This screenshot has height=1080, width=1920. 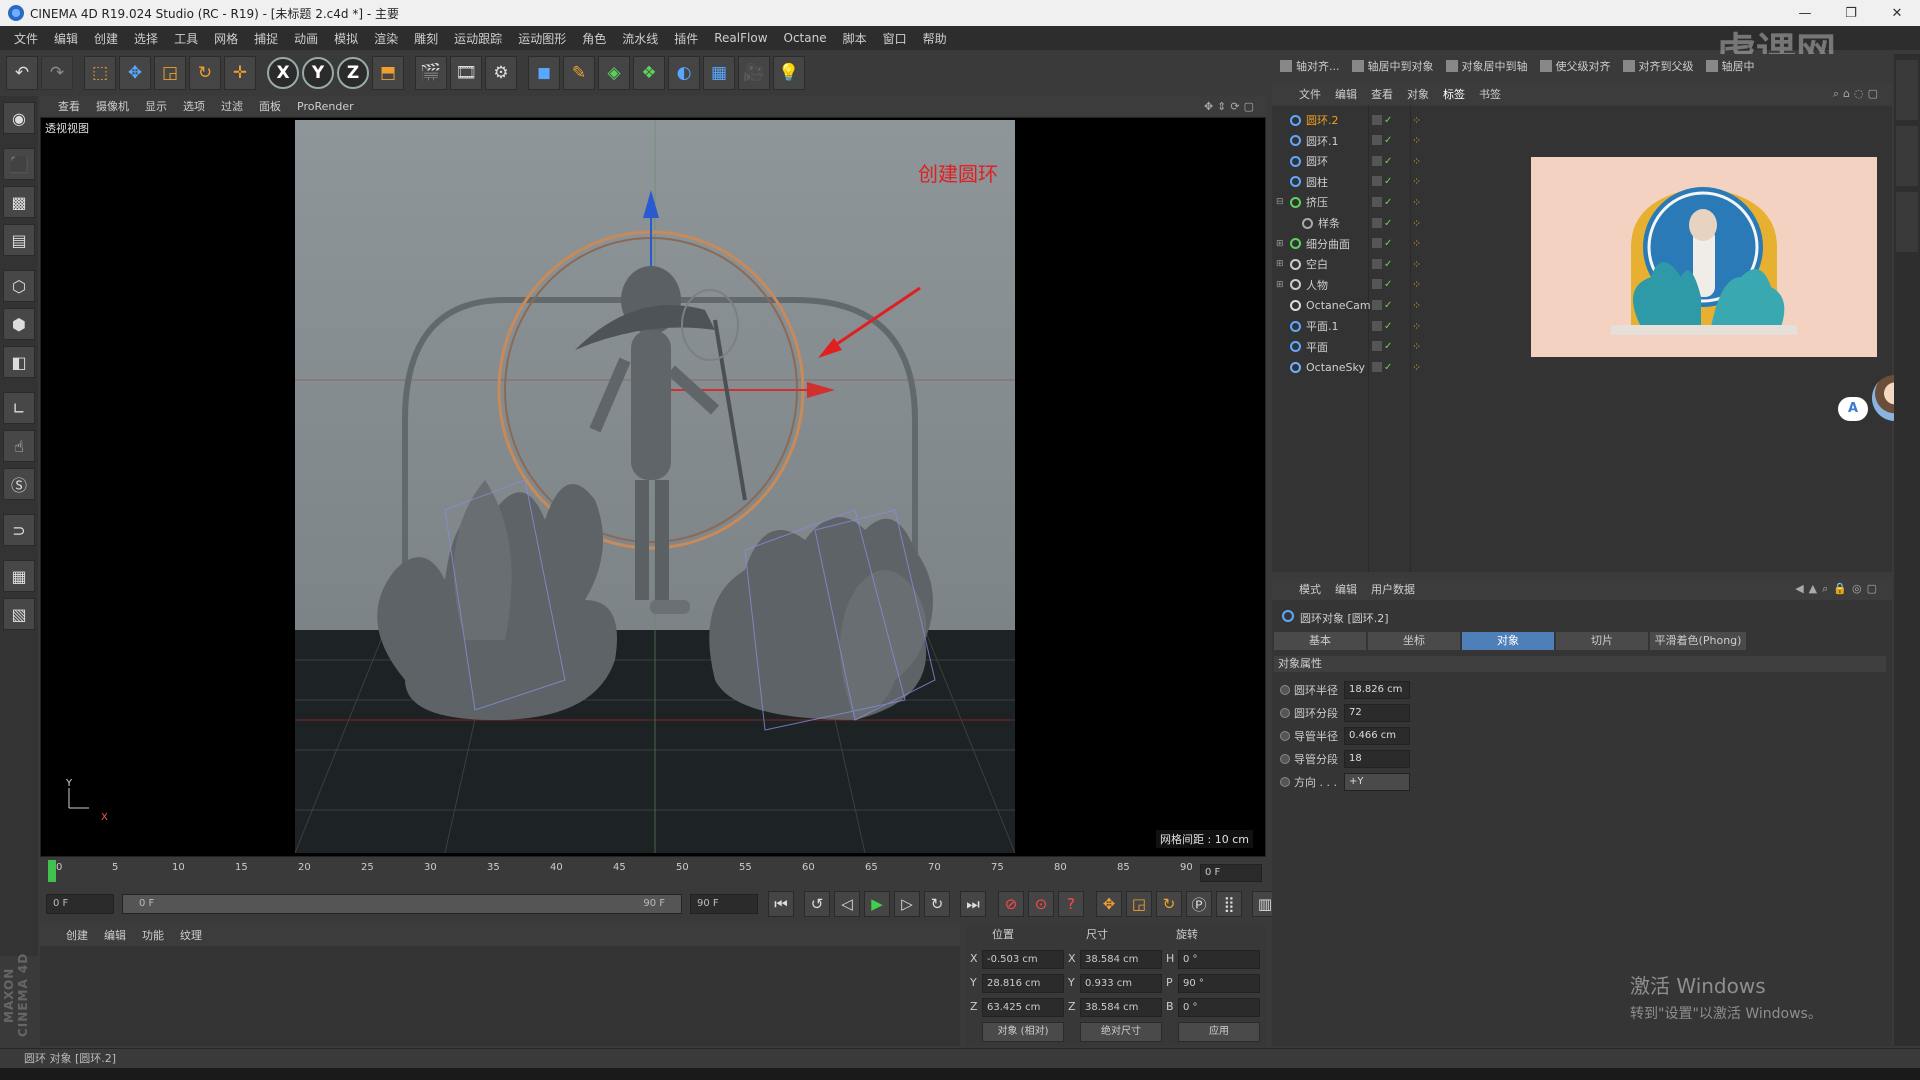 What do you see at coordinates (66, 38) in the screenshot?
I see `menu-edit: 编辑` at bounding box center [66, 38].